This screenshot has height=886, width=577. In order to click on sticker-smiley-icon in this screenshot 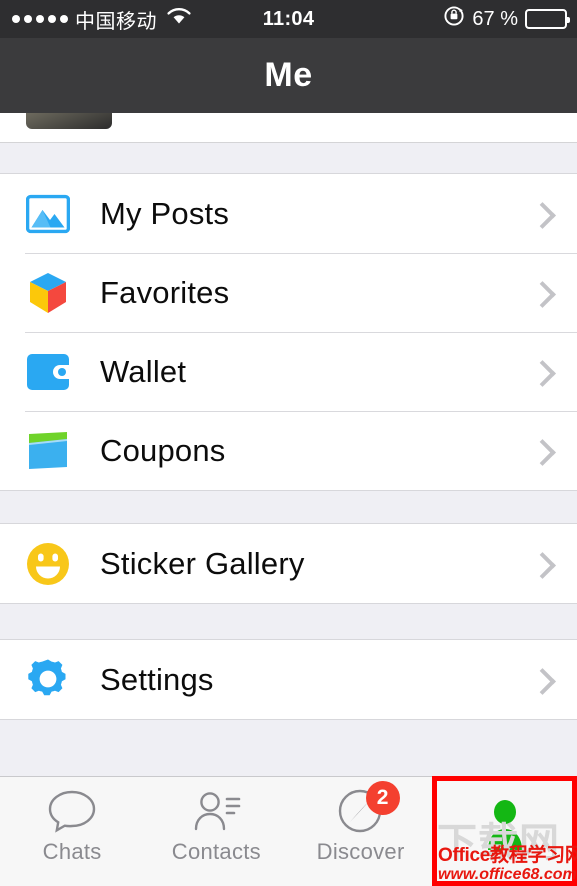, I will do `click(48, 564)`.